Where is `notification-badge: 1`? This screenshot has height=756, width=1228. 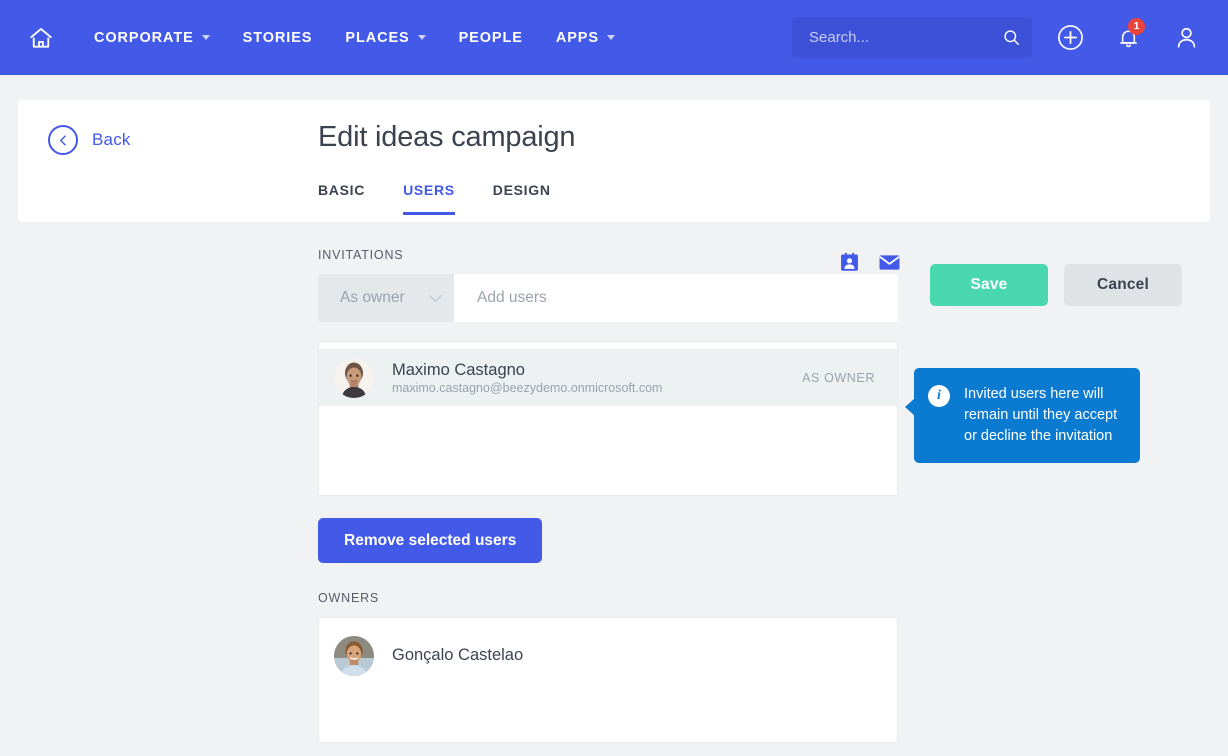 notification-badge: 1 is located at coordinates (1136, 26).